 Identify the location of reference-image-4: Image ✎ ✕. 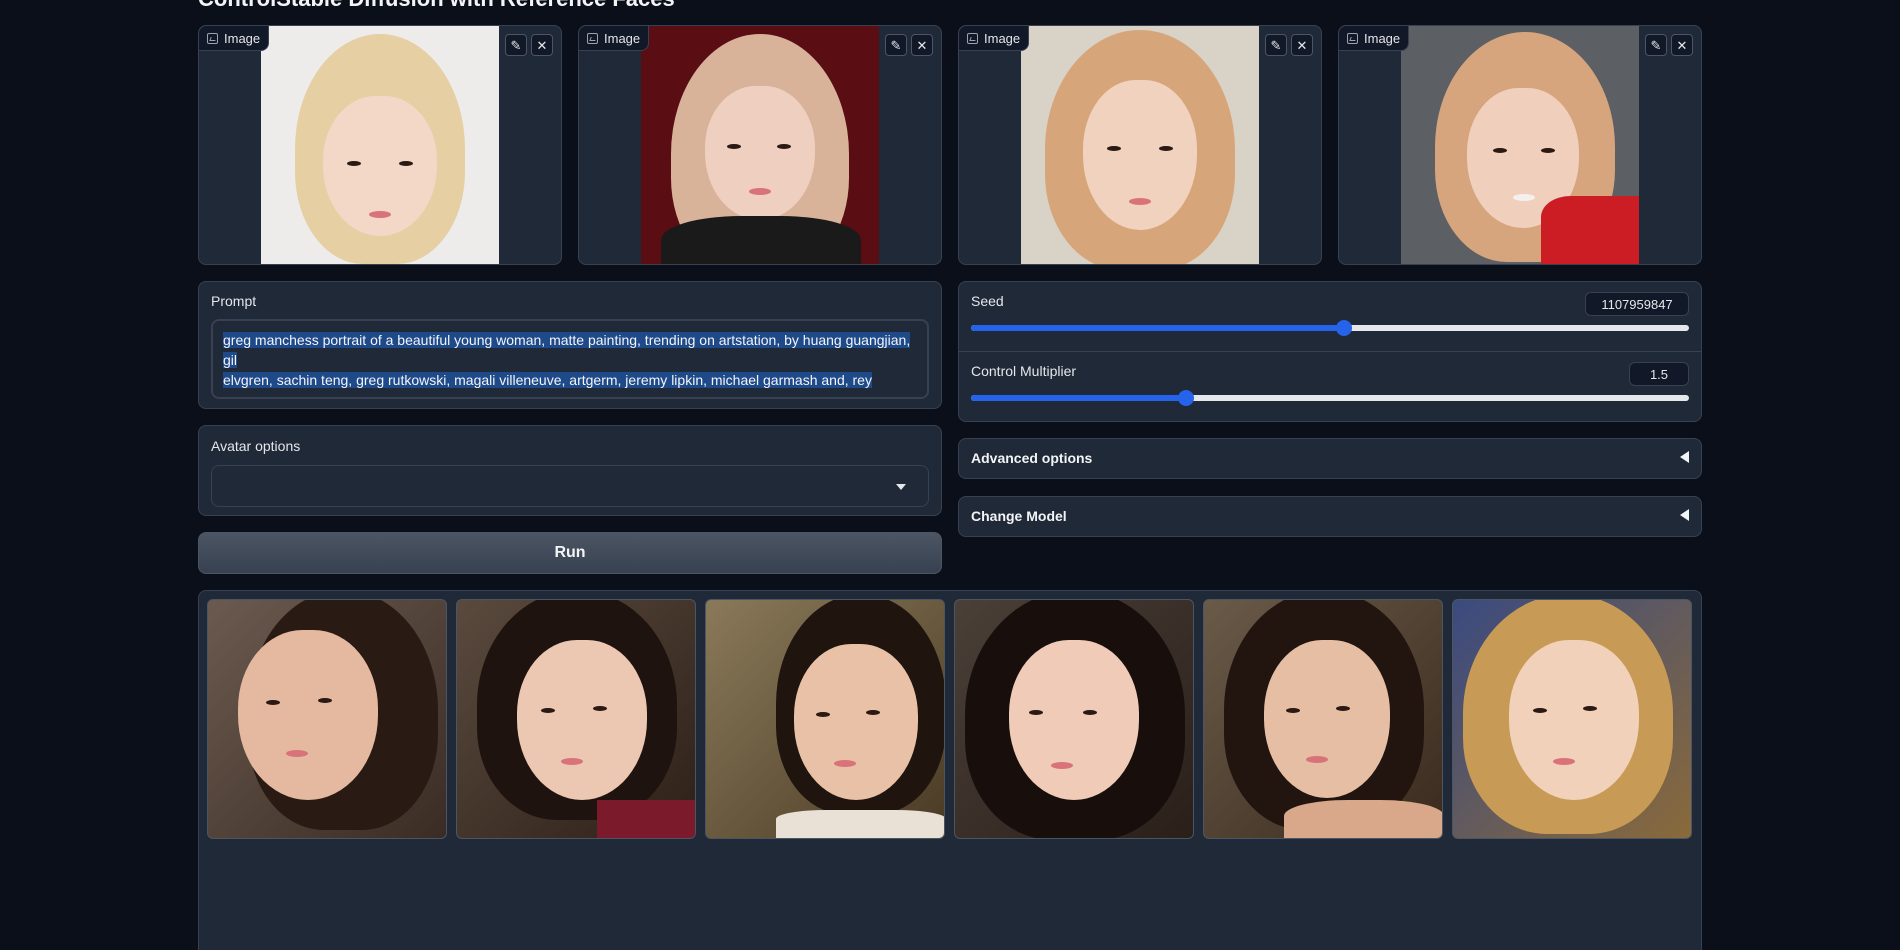
(1520, 145).